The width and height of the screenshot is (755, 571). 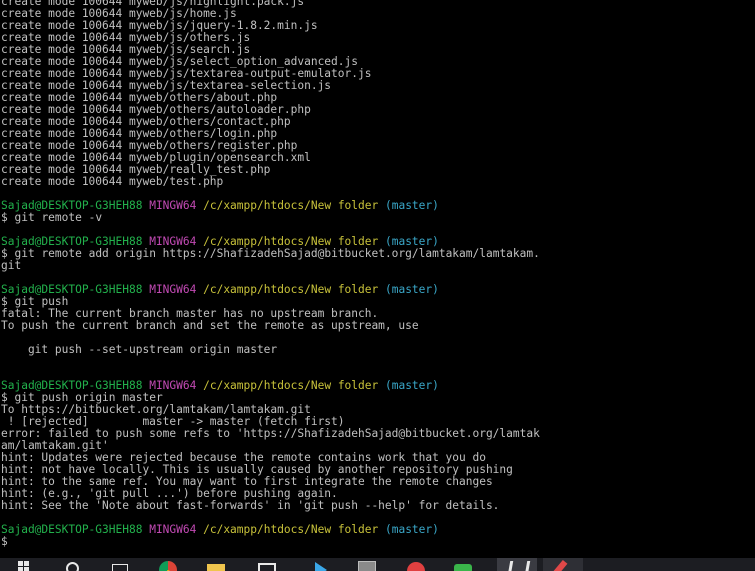 I want to click on green-app-icon, so click(x=462, y=564).